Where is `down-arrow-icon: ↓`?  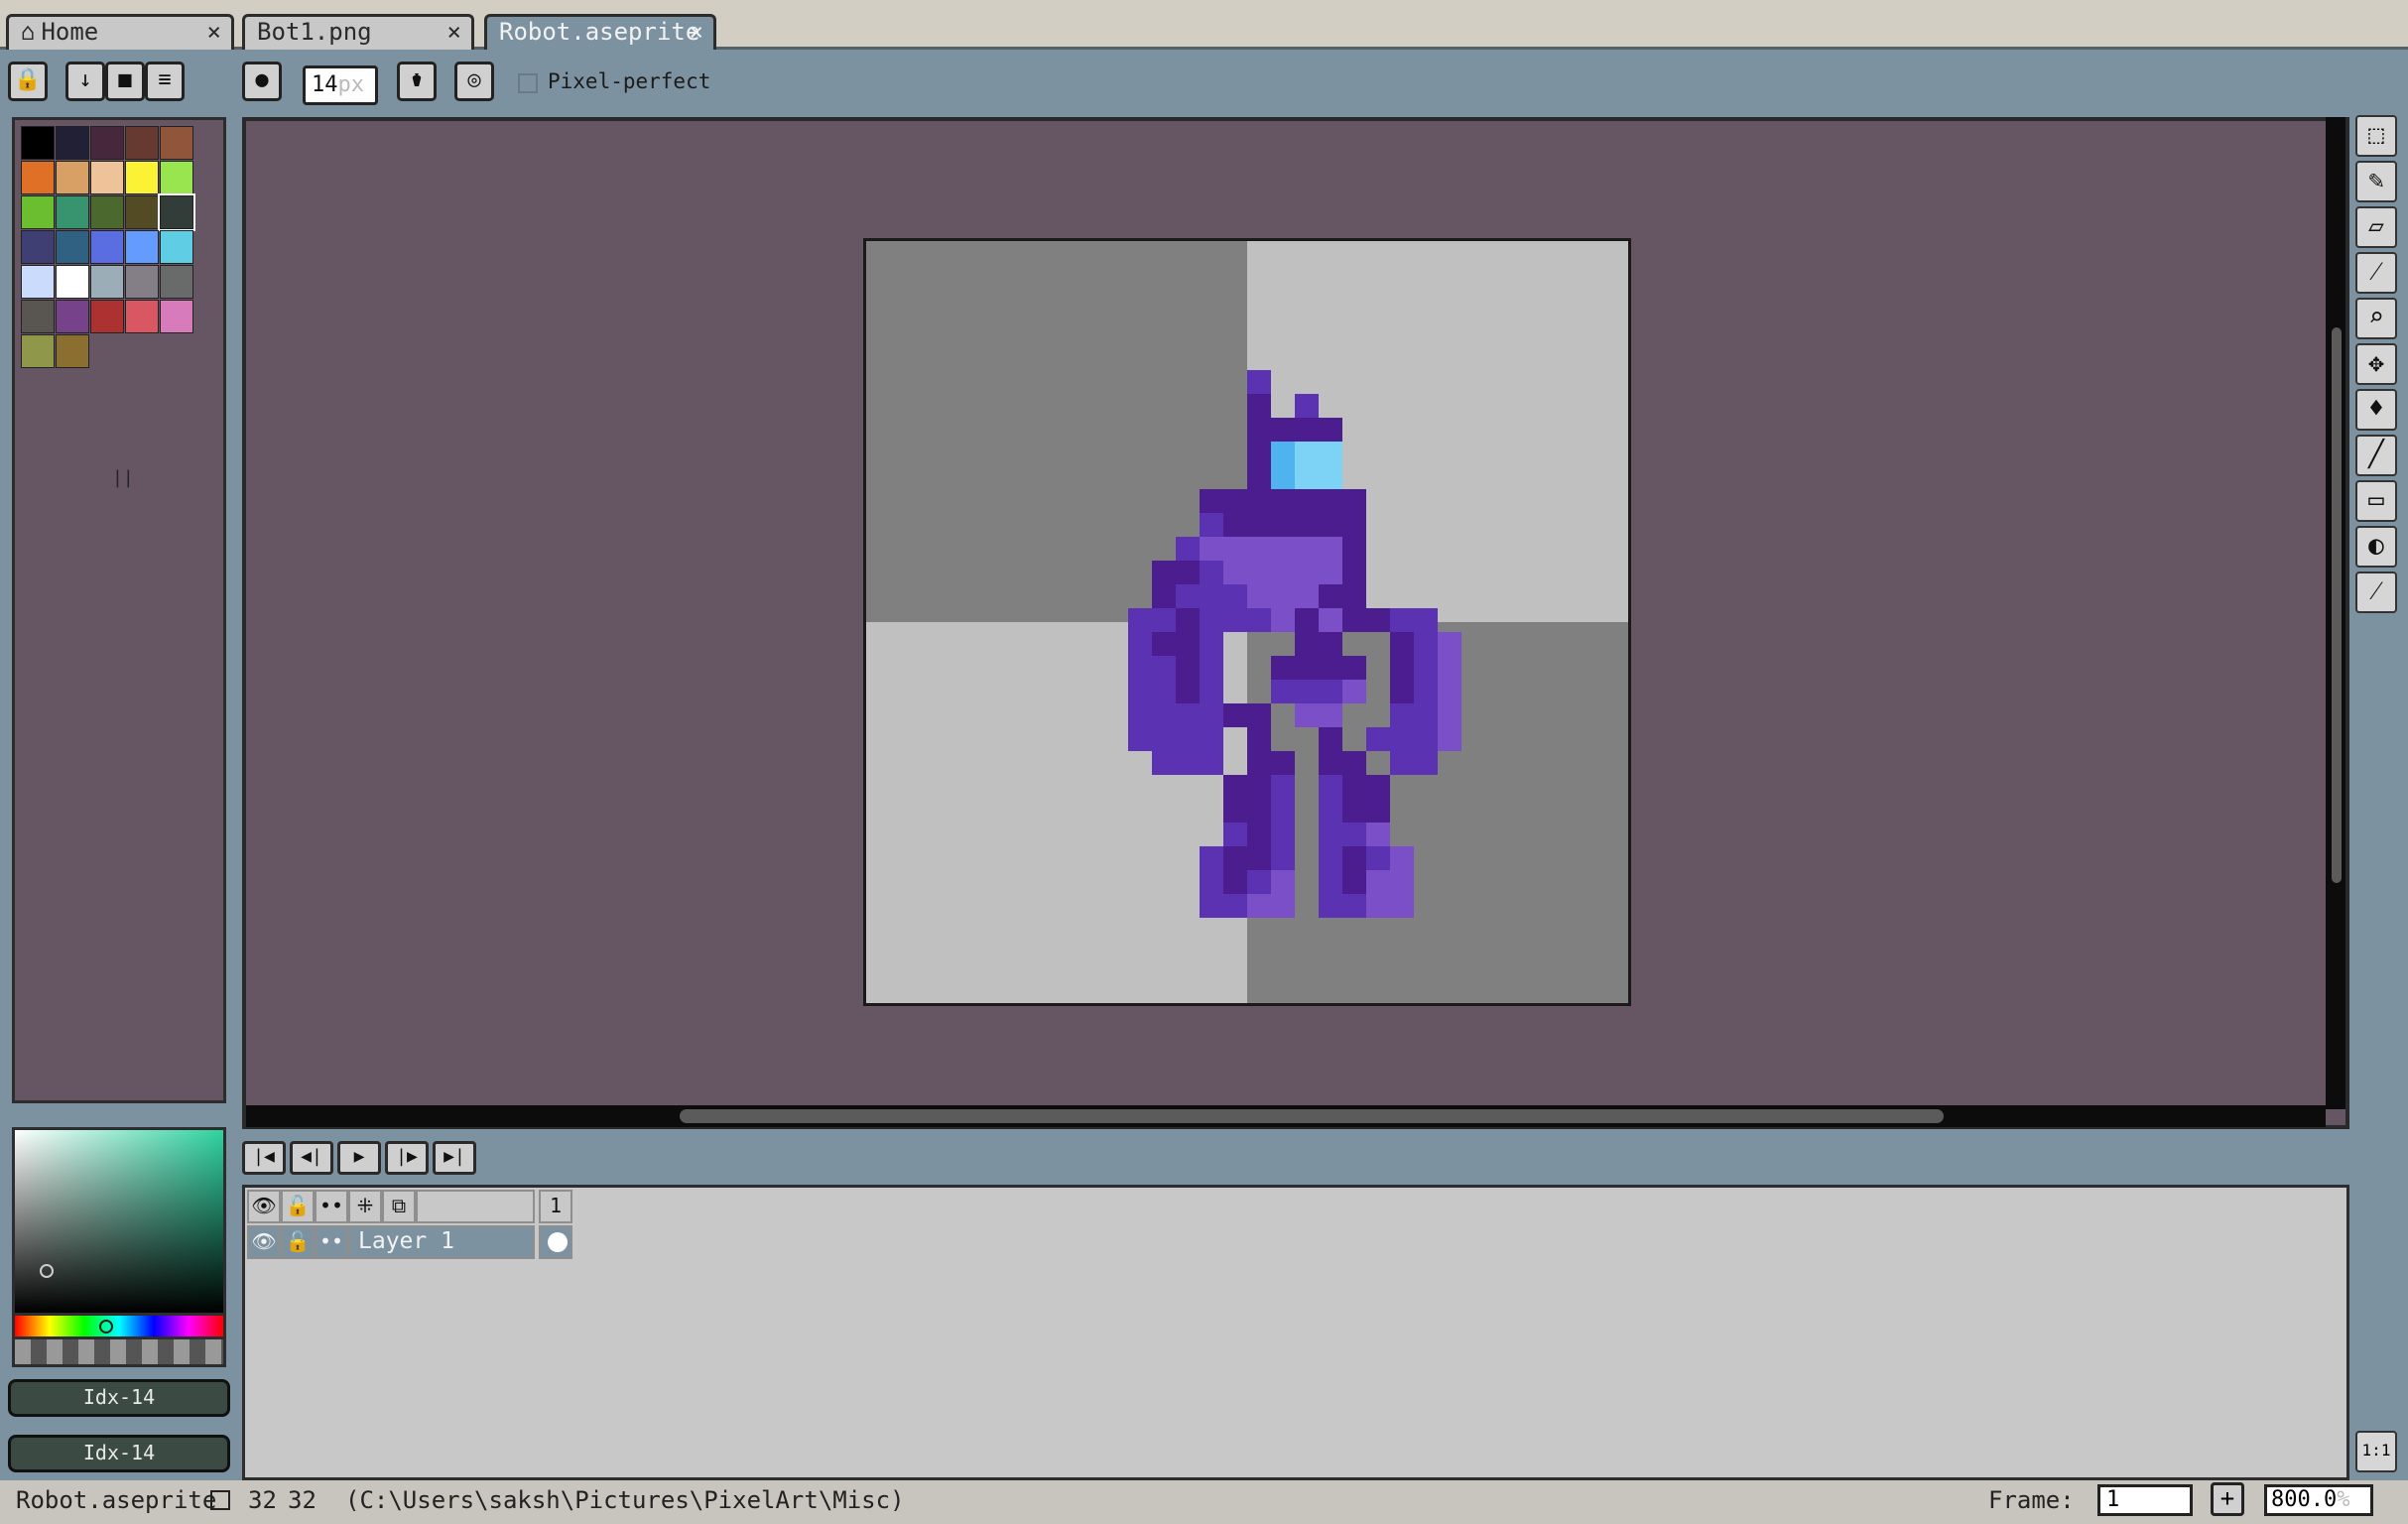 down-arrow-icon: ↓ is located at coordinates (85, 81).